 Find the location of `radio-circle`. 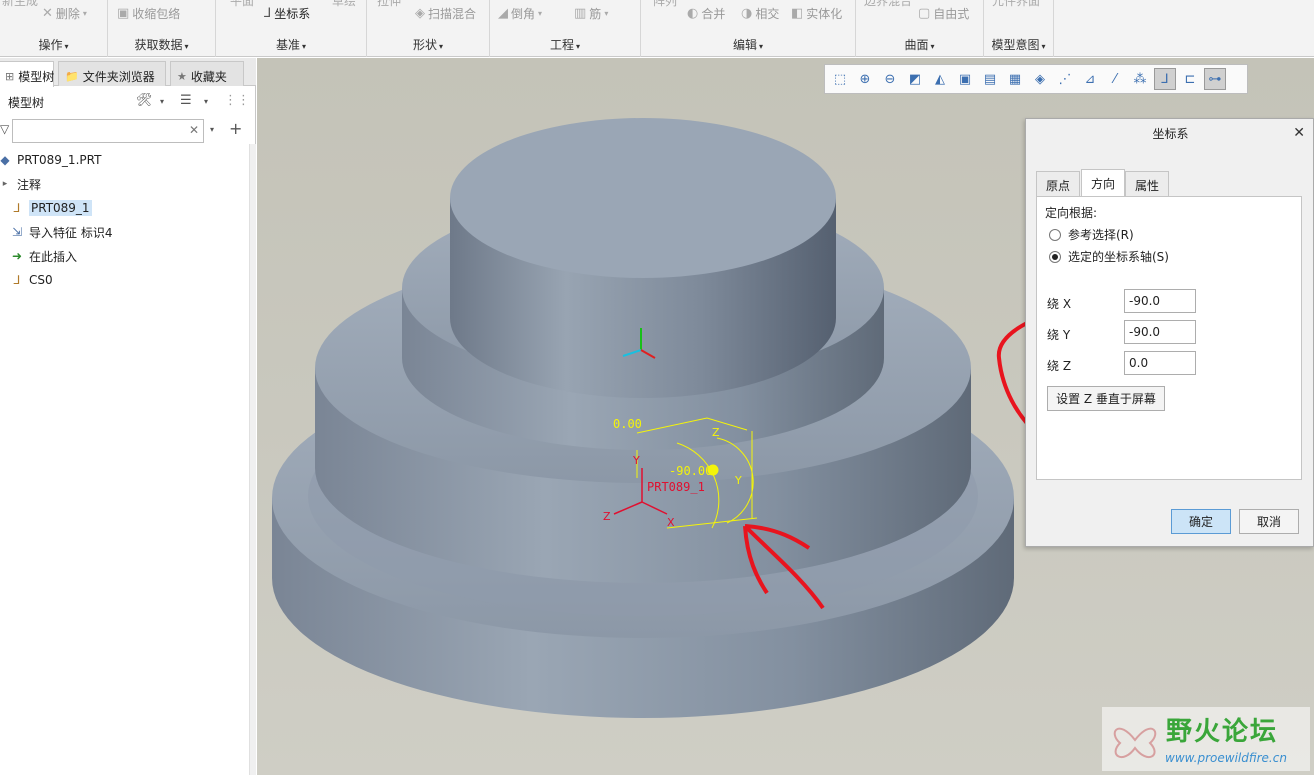

radio-circle is located at coordinates (1055, 234).